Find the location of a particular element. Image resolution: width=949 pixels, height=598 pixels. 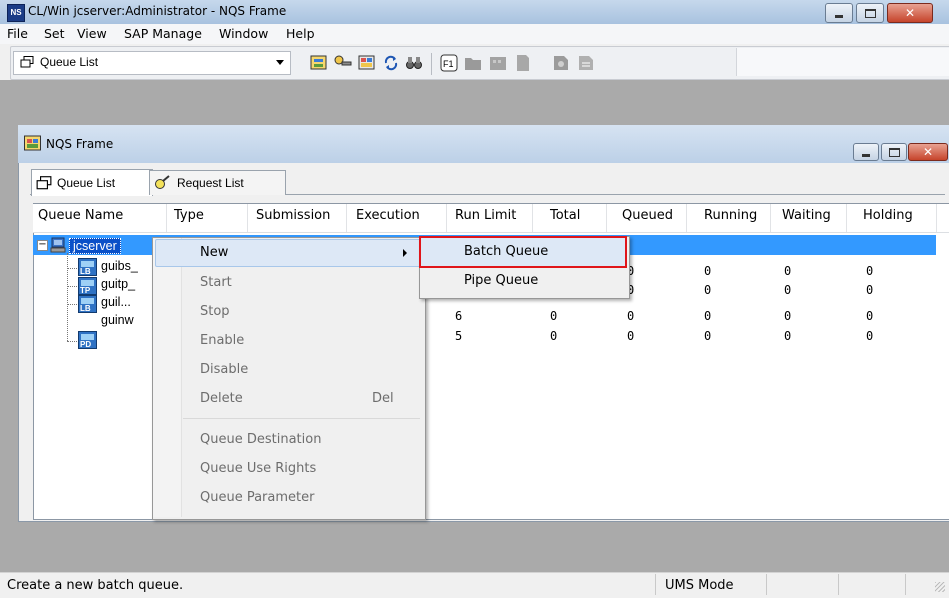

close-button: ✕ is located at coordinates (910, 13).